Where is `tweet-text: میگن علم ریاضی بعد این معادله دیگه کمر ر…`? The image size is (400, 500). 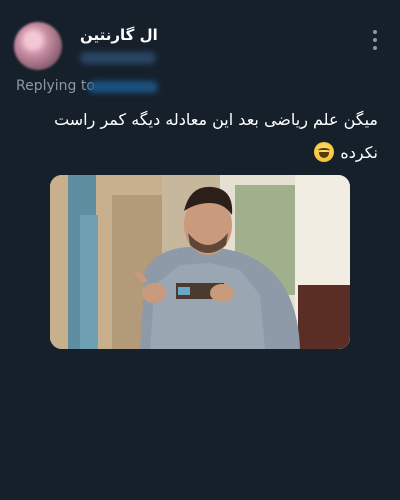 tweet-text: میگن علم ریاضی بعد این معادله دیگه کمر ر… is located at coordinates (200, 136).